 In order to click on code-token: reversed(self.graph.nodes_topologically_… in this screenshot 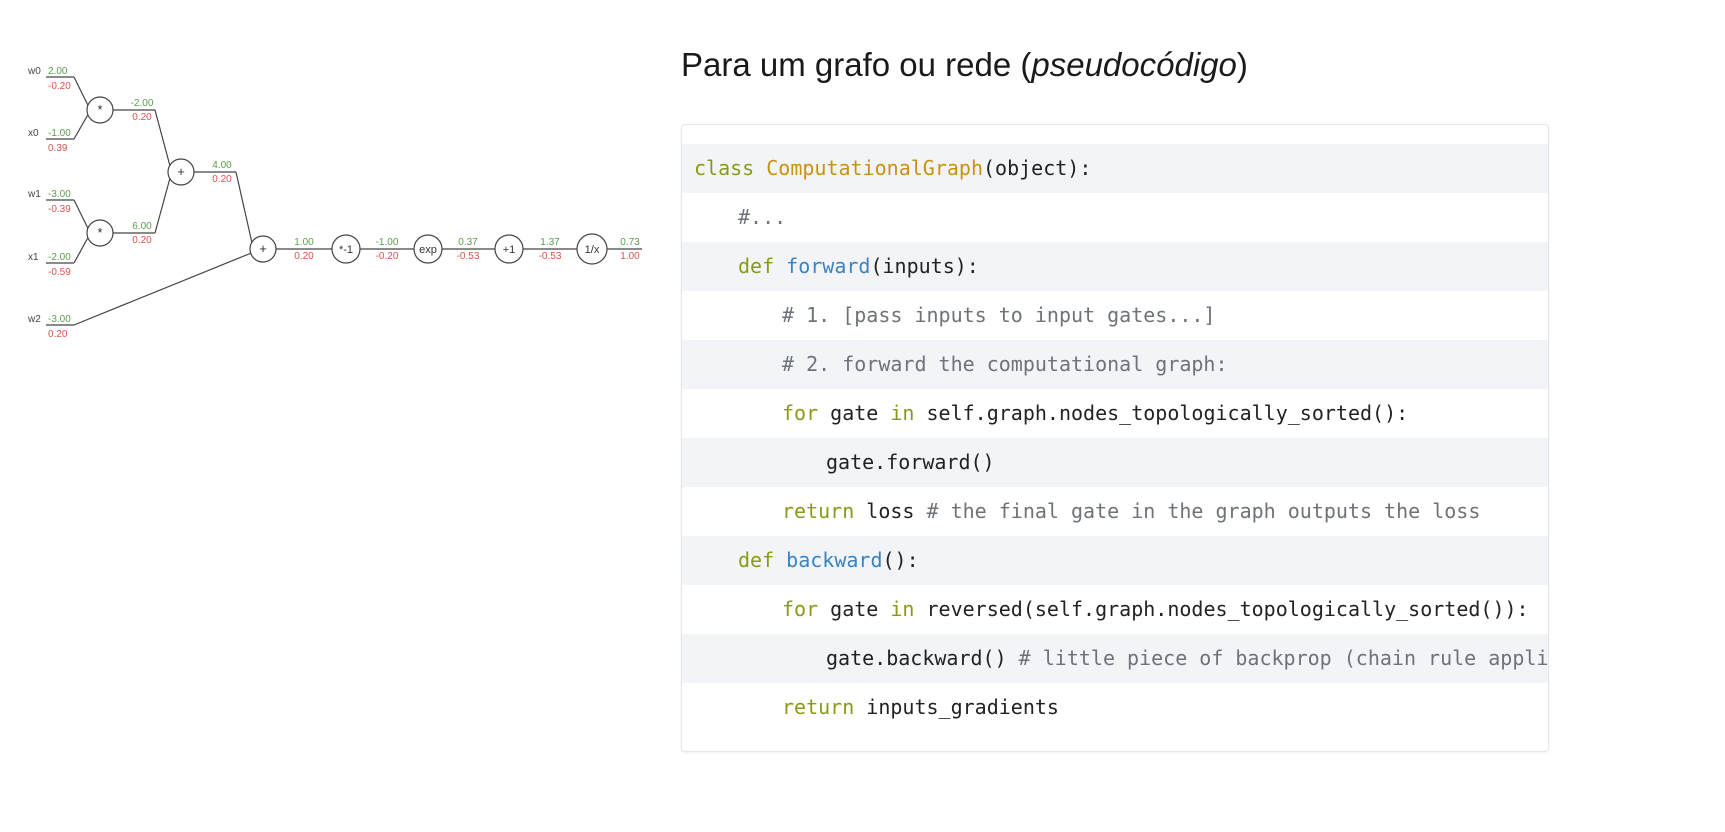, I will do `click(1221, 609)`.